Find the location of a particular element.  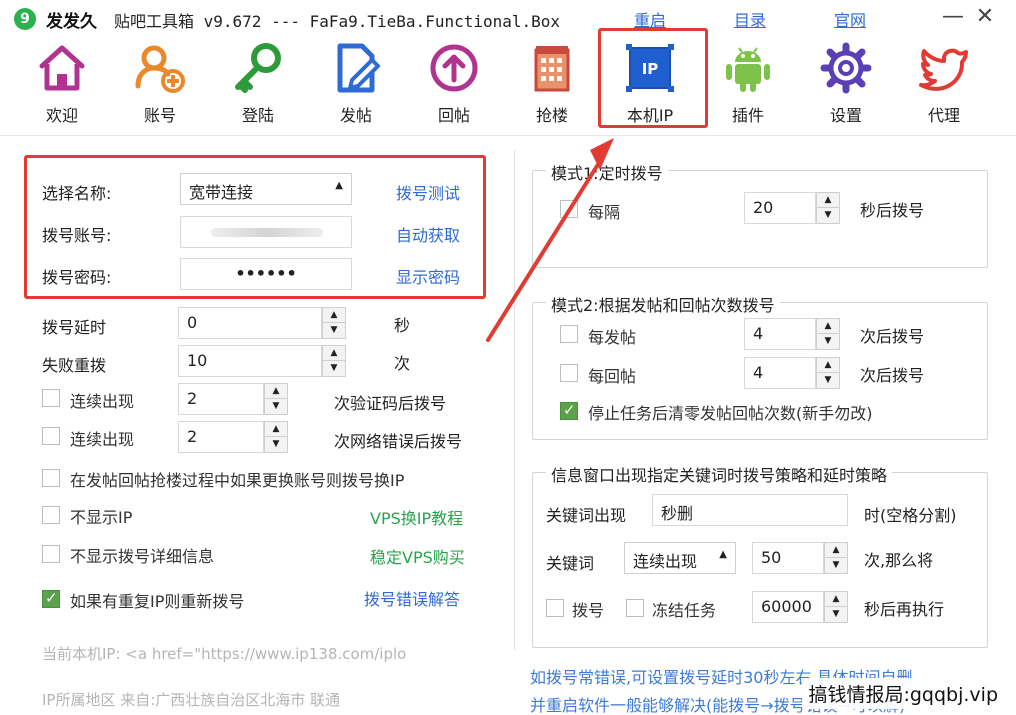

switch-account-ip-label: 在发帖回帖抢楼过程中如果更换账号则拨号换IP is located at coordinates (237, 480).